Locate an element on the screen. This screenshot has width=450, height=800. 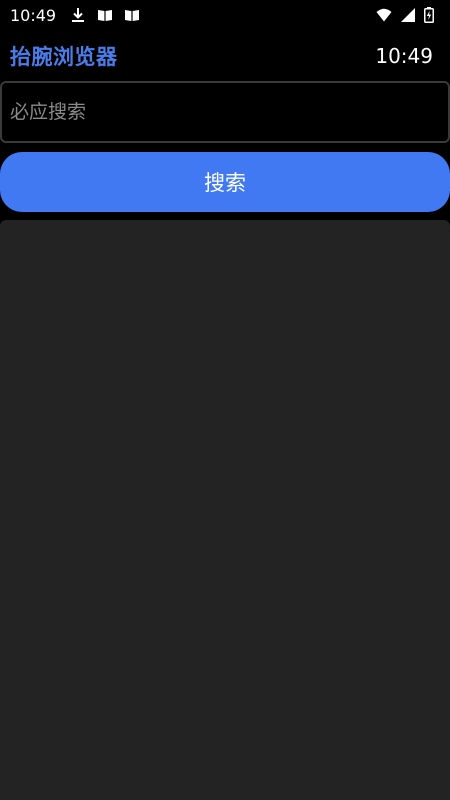
signal-icon is located at coordinates (408, 15).